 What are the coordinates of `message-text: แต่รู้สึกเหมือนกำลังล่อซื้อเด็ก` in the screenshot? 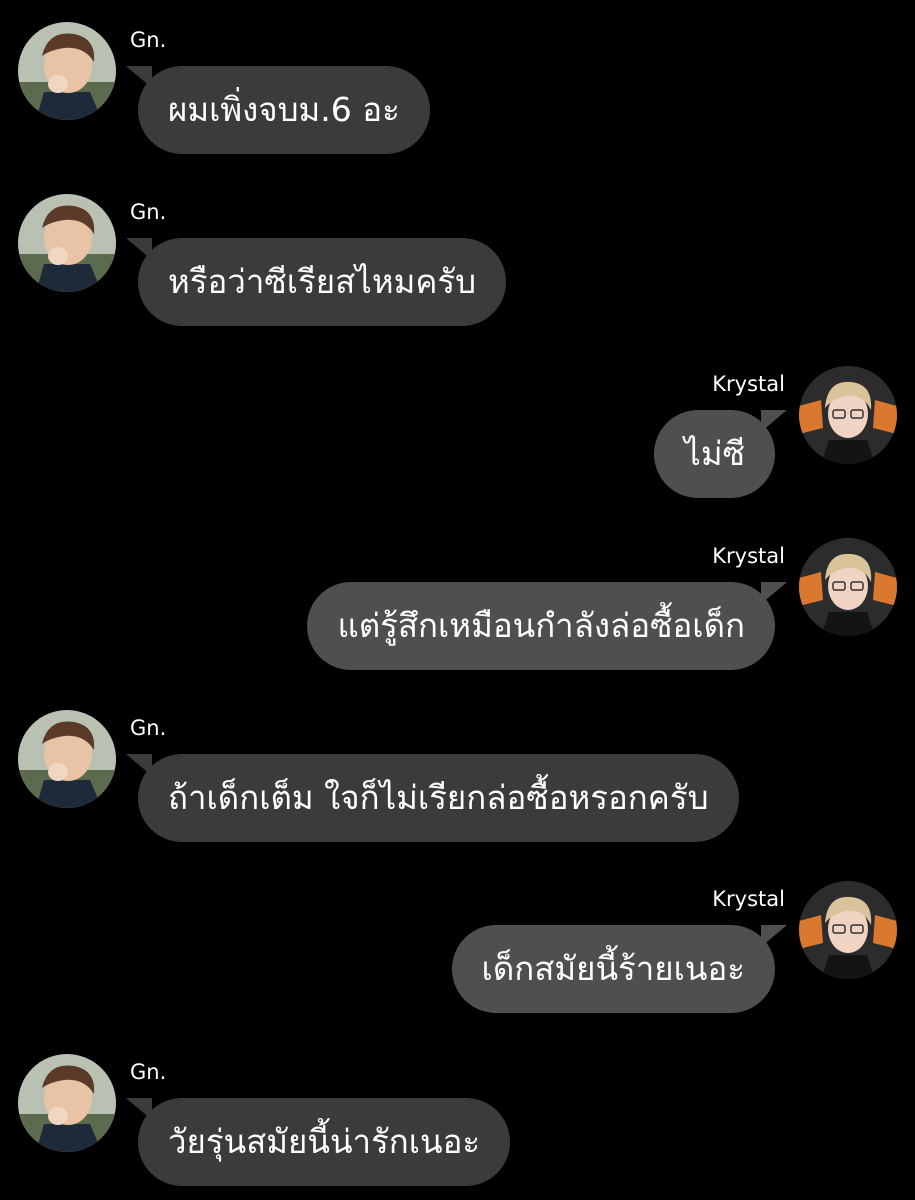 It's located at (541, 625).